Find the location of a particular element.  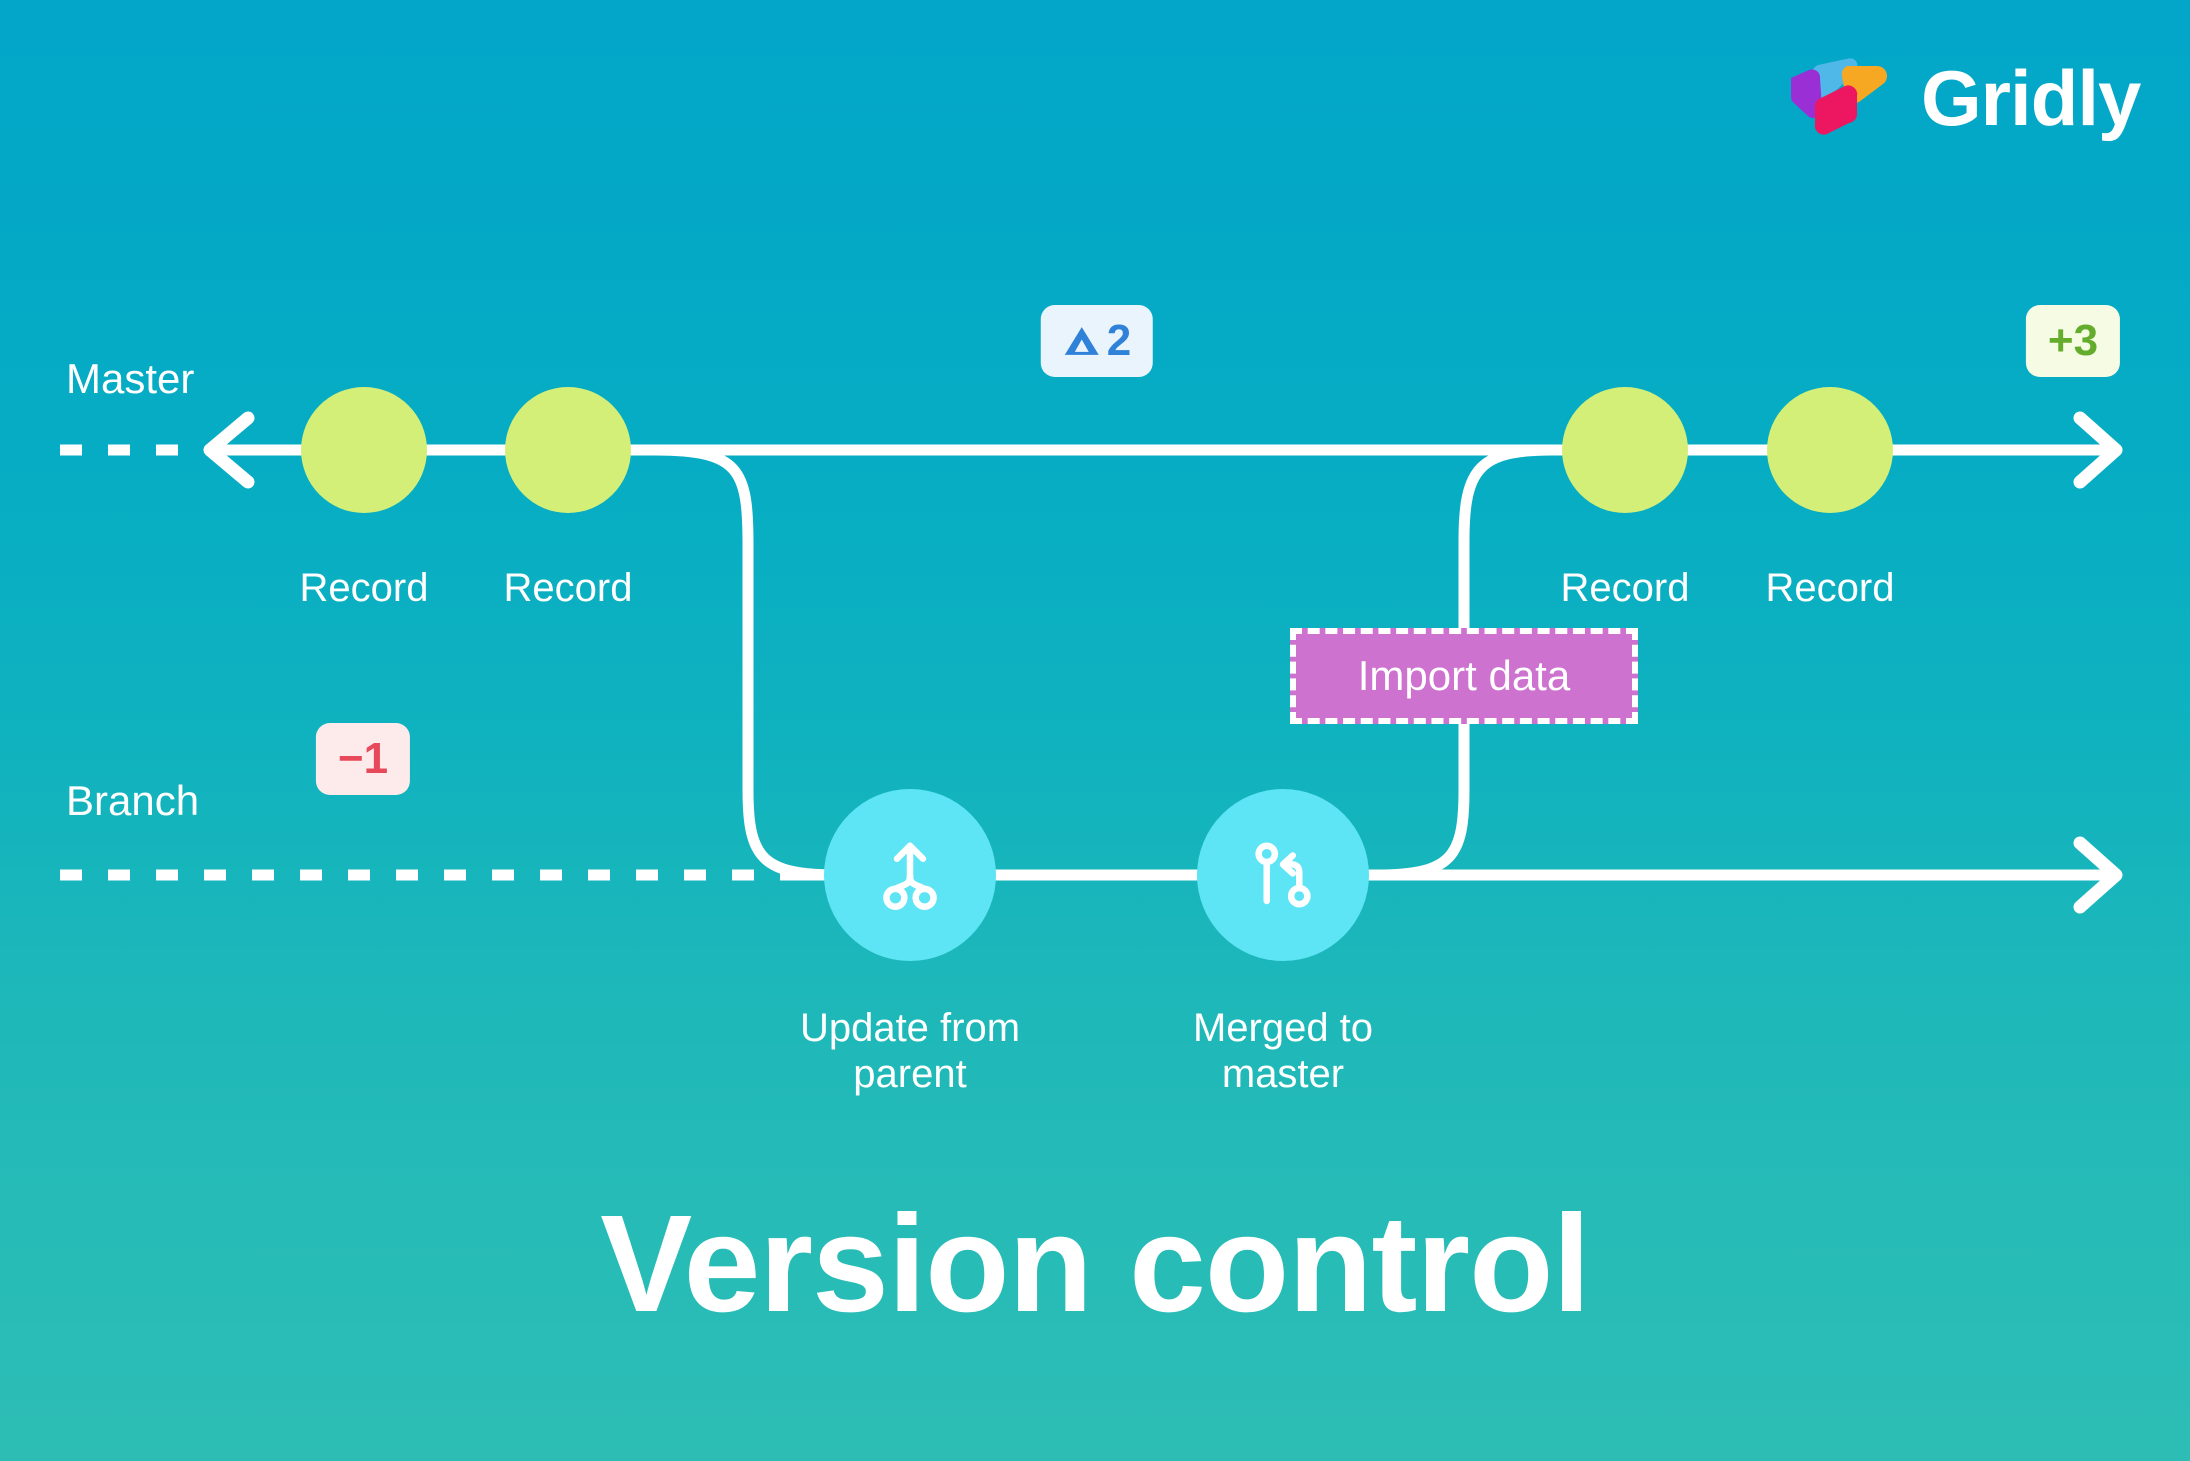

fork-curve-master-to-branch is located at coordinates (746, 662).